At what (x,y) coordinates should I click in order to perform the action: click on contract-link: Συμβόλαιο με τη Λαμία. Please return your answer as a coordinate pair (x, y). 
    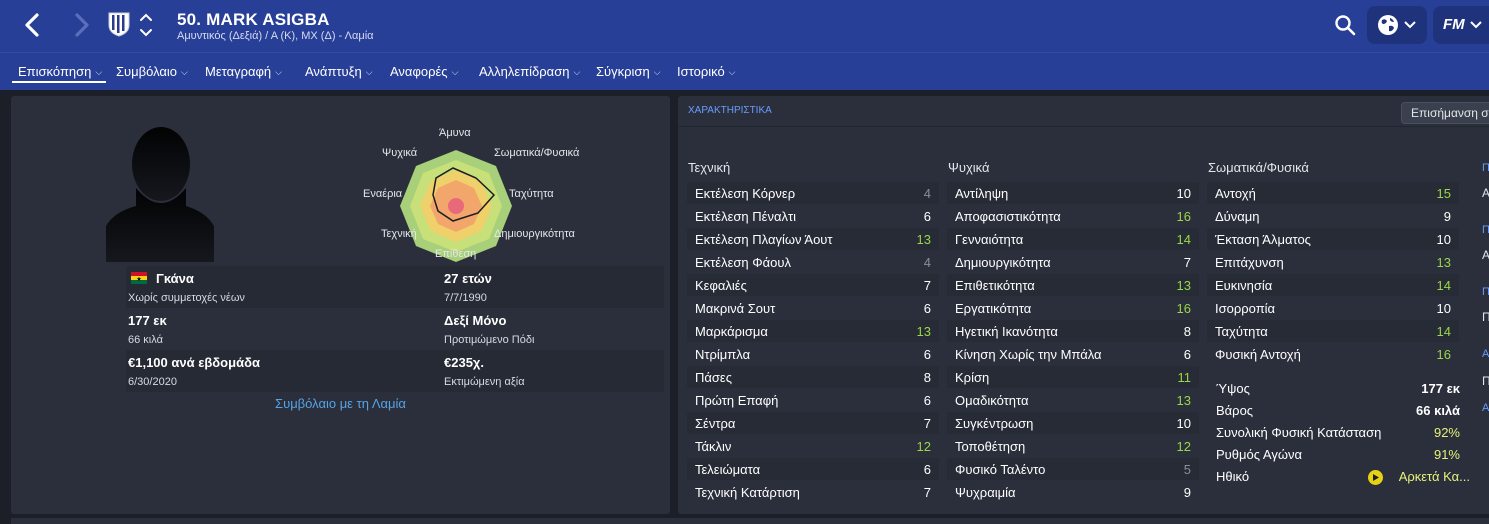
    Looking at the image, I should click on (340, 403).